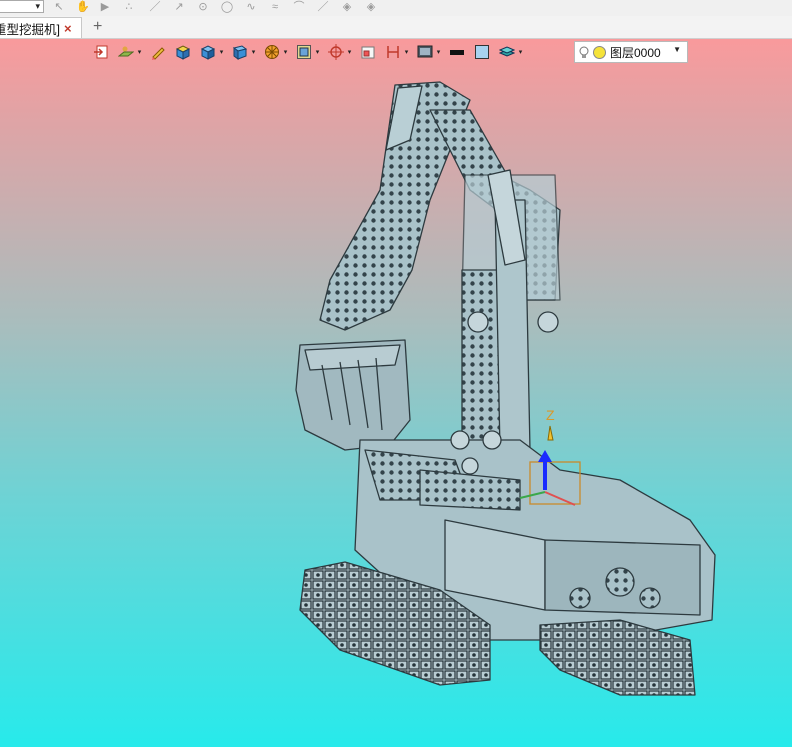 This screenshot has width=792, height=747. What do you see at coordinates (299, 7) in the screenshot?
I see `arc-icon: ⌒` at bounding box center [299, 7].